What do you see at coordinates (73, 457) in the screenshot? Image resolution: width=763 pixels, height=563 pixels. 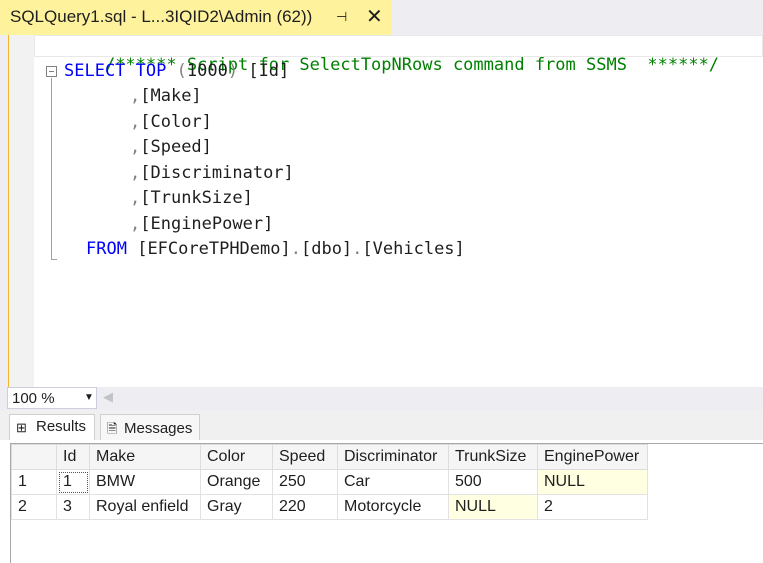 I see `column-header-id: Id` at bounding box center [73, 457].